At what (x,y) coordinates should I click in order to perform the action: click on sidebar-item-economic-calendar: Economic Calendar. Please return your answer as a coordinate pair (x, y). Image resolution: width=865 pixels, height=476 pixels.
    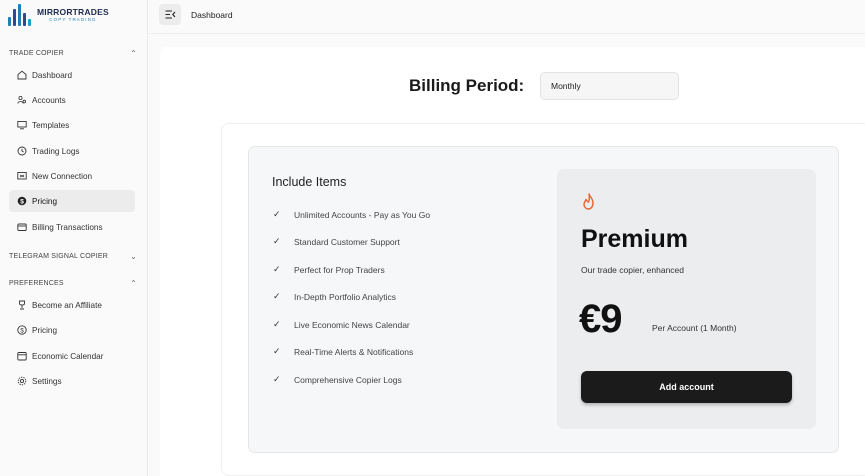
    Looking at the image, I should click on (72, 356).